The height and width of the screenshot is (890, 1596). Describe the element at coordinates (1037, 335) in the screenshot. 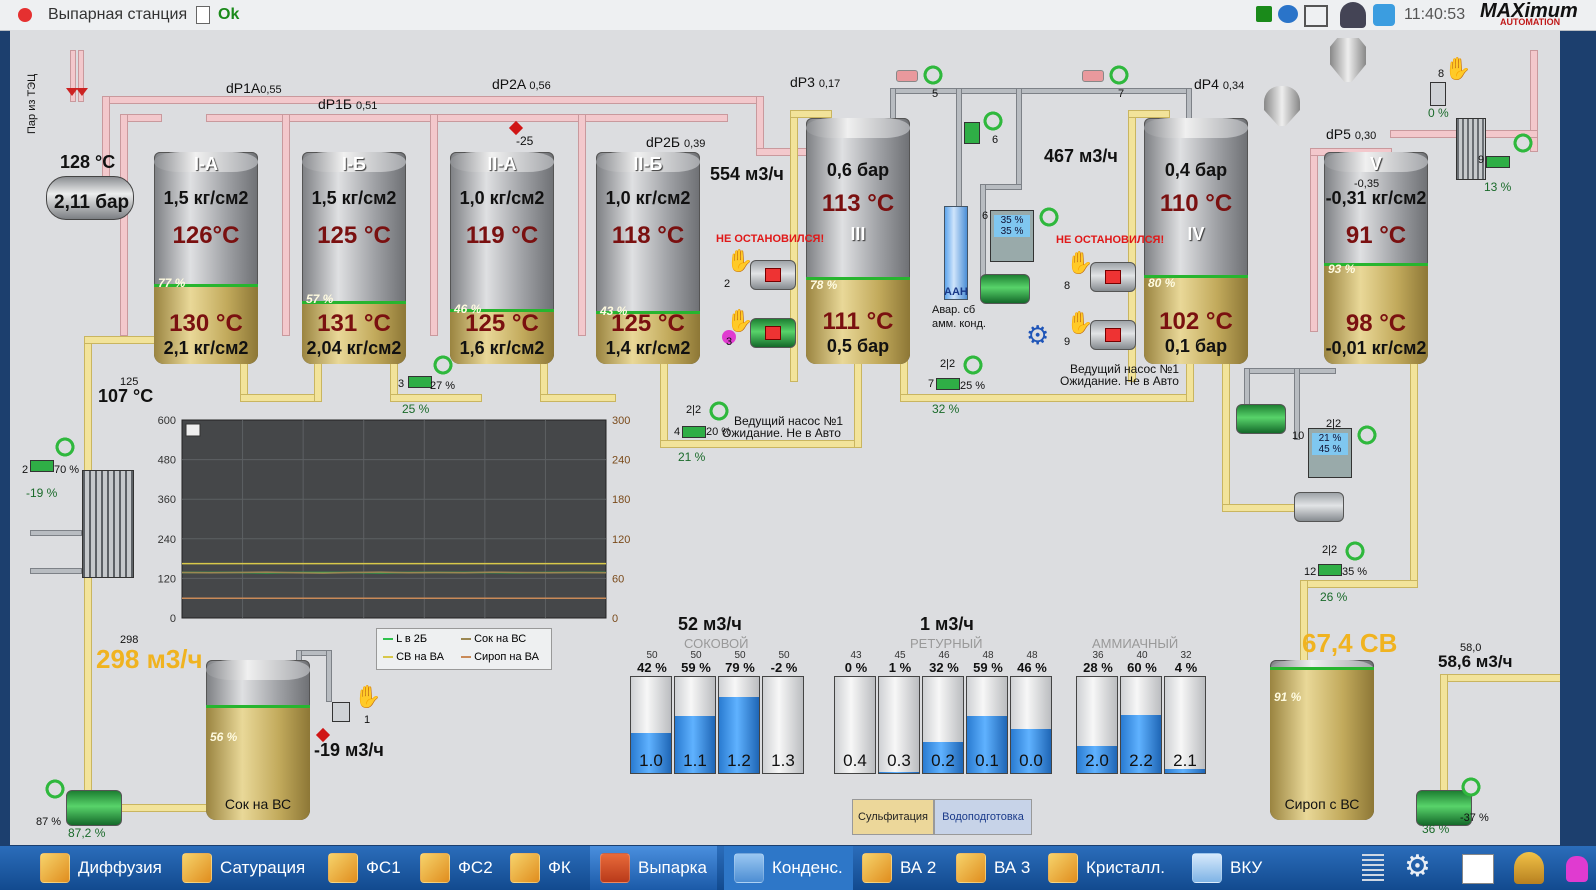

I see `settings-gear-icon: ⚙` at that location.